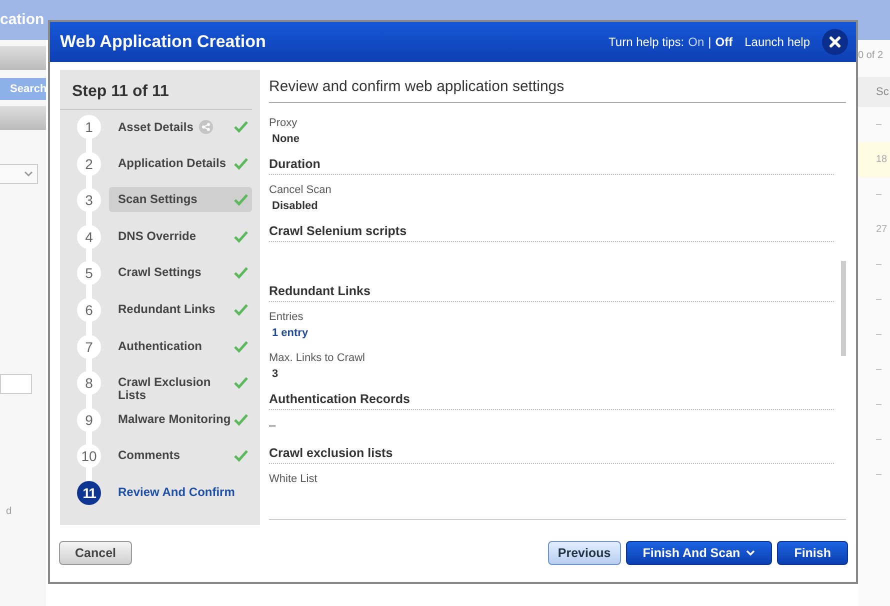  What do you see at coordinates (874, 92) in the screenshot?
I see `column-header: Sc` at bounding box center [874, 92].